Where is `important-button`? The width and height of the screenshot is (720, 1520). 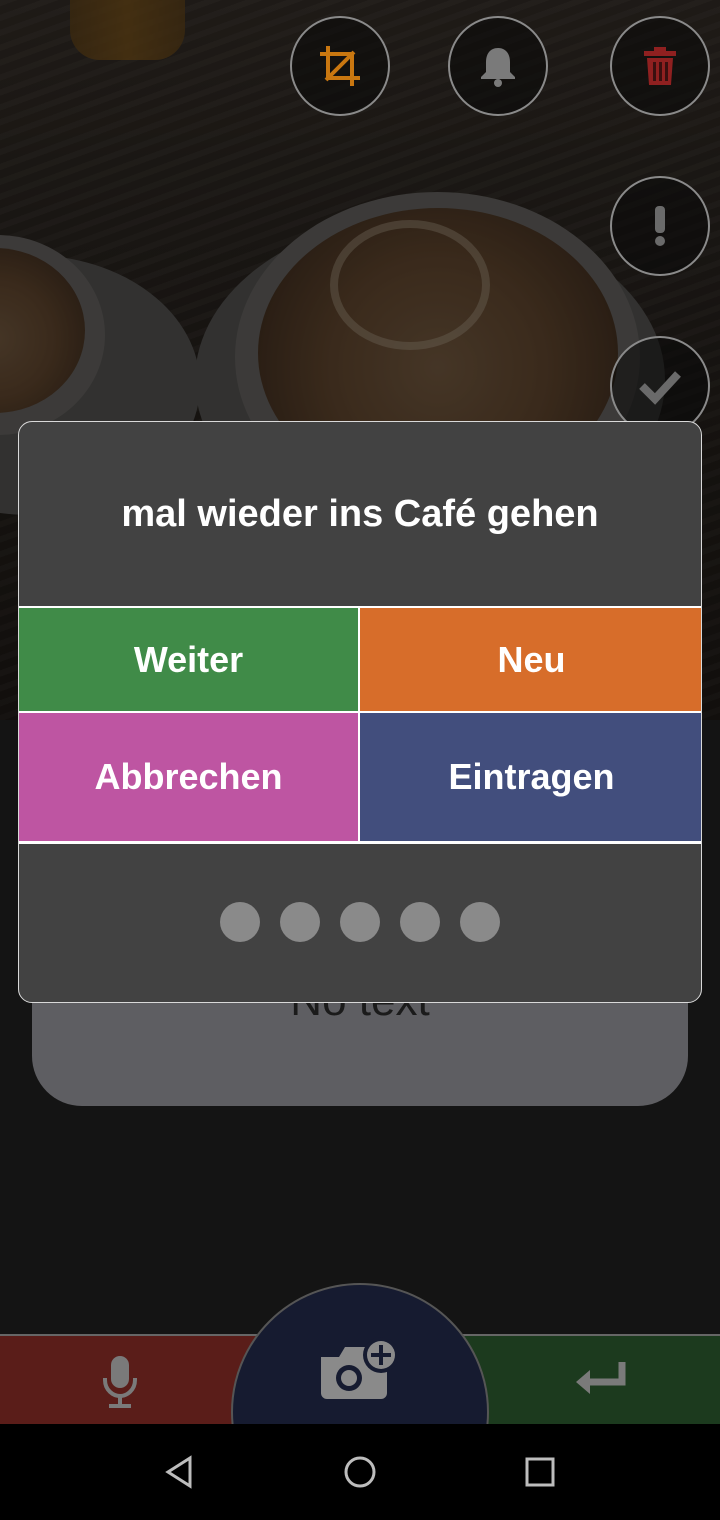 important-button is located at coordinates (660, 226).